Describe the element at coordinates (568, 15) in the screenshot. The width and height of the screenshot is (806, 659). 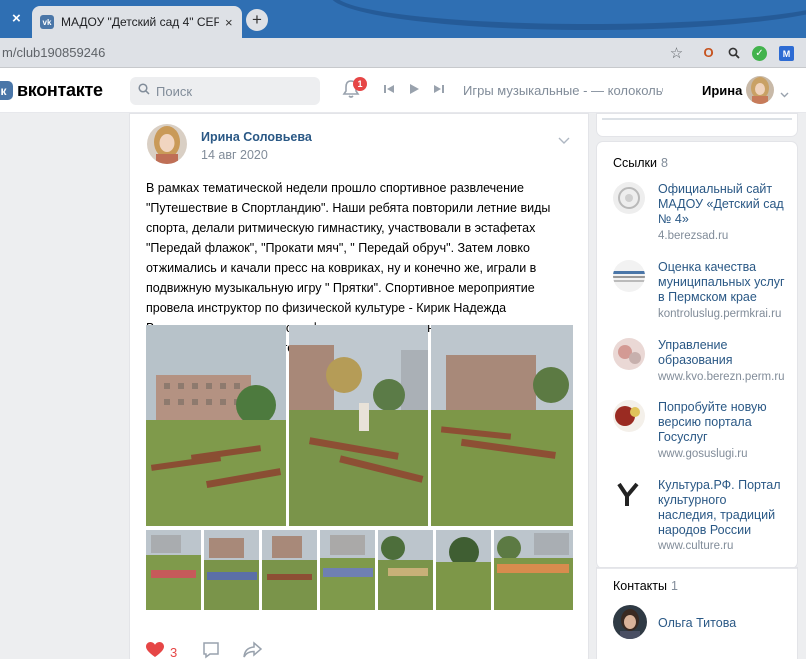
I see `desktop-wallpaper-decoration` at that location.